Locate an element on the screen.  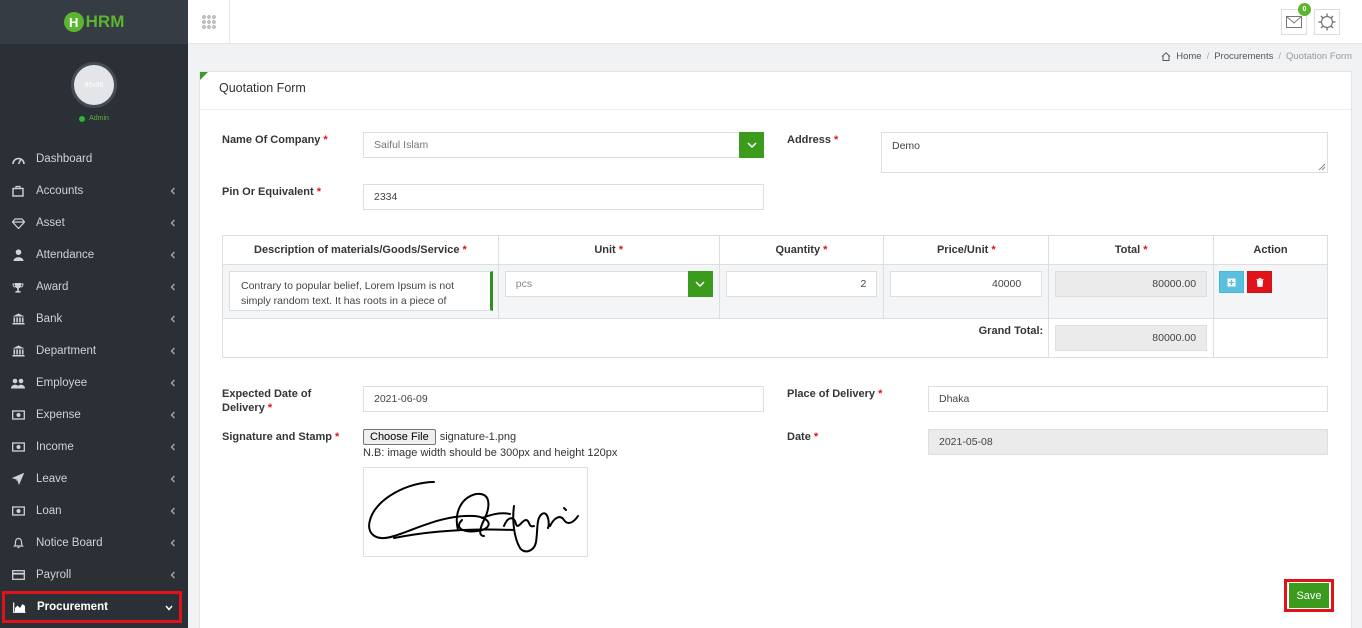
company-select-value: Saiful Islam is located at coordinates (401, 145).